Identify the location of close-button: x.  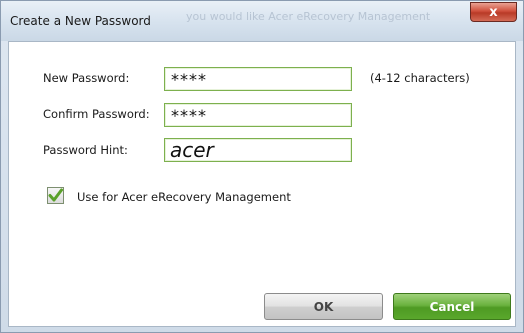
(493, 12).